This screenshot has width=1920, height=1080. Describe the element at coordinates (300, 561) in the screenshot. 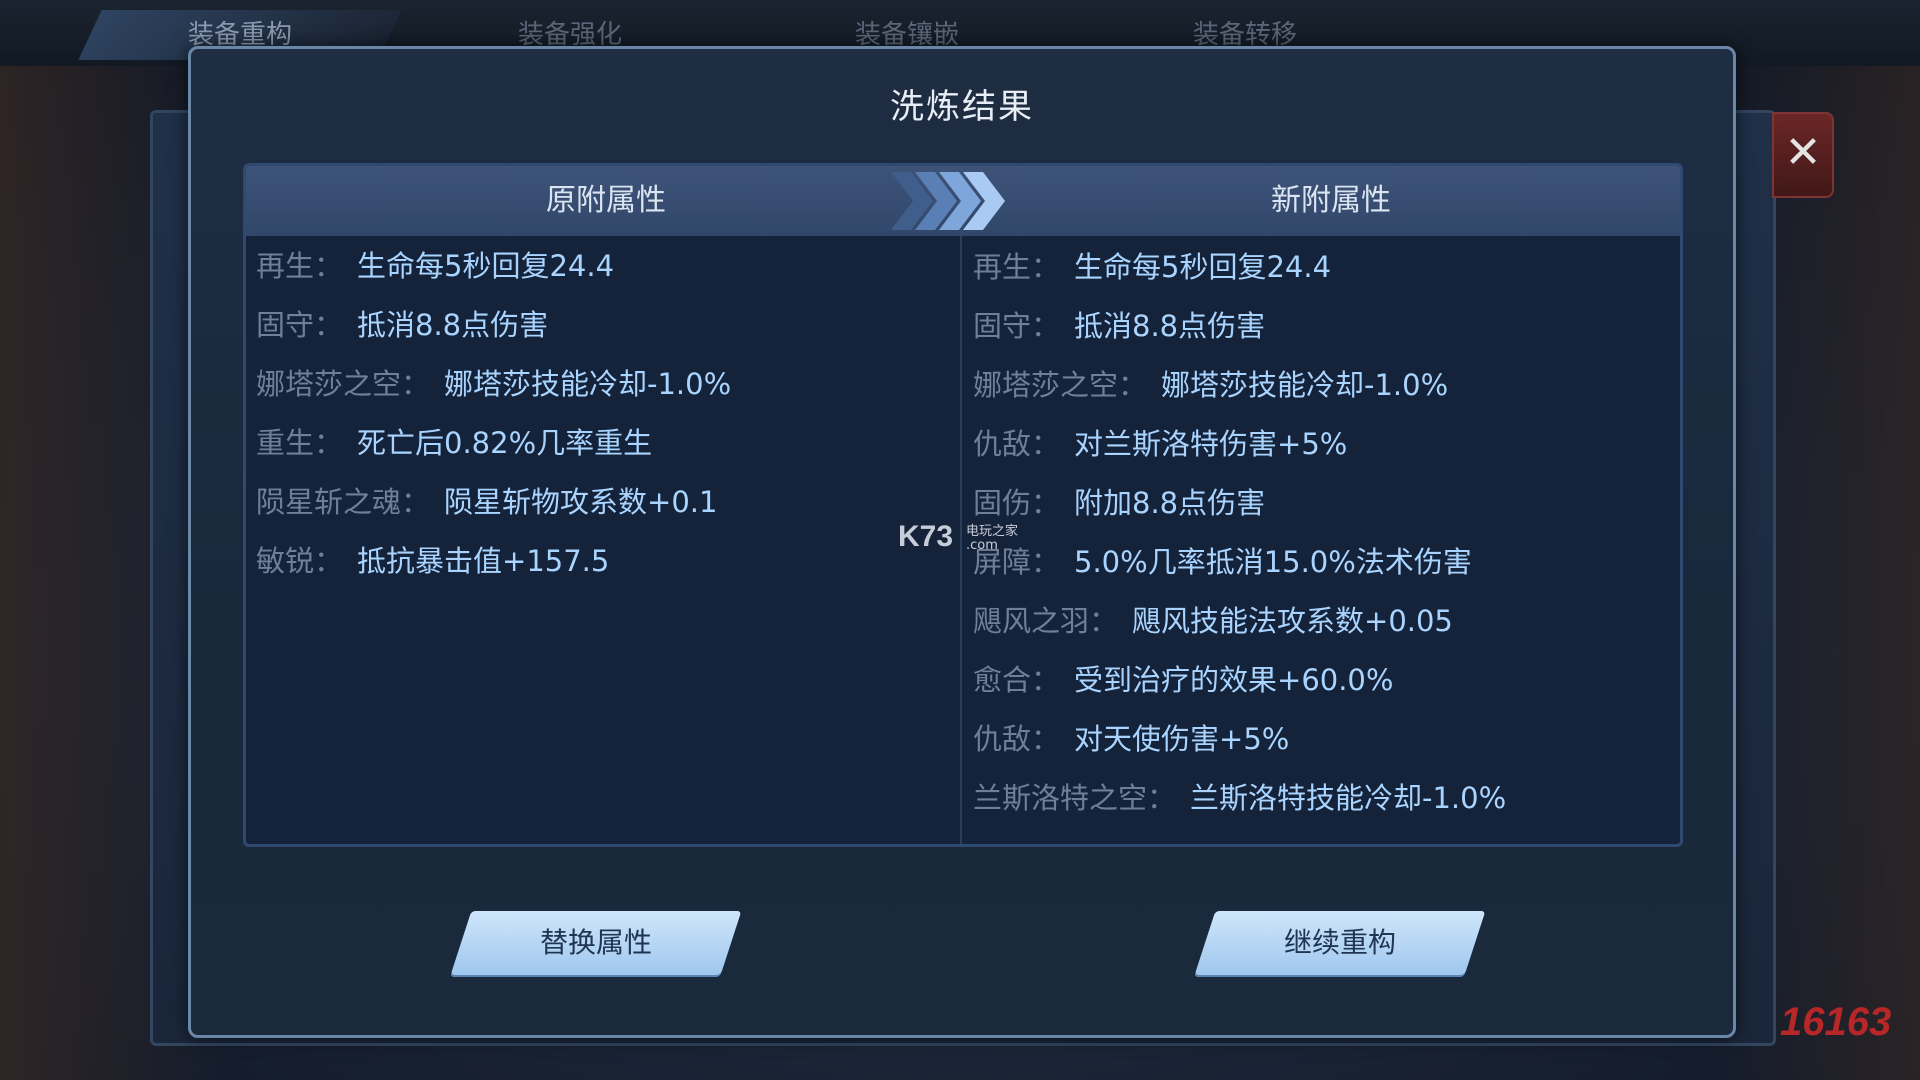

I see `attribute-label: 敏锐：` at that location.